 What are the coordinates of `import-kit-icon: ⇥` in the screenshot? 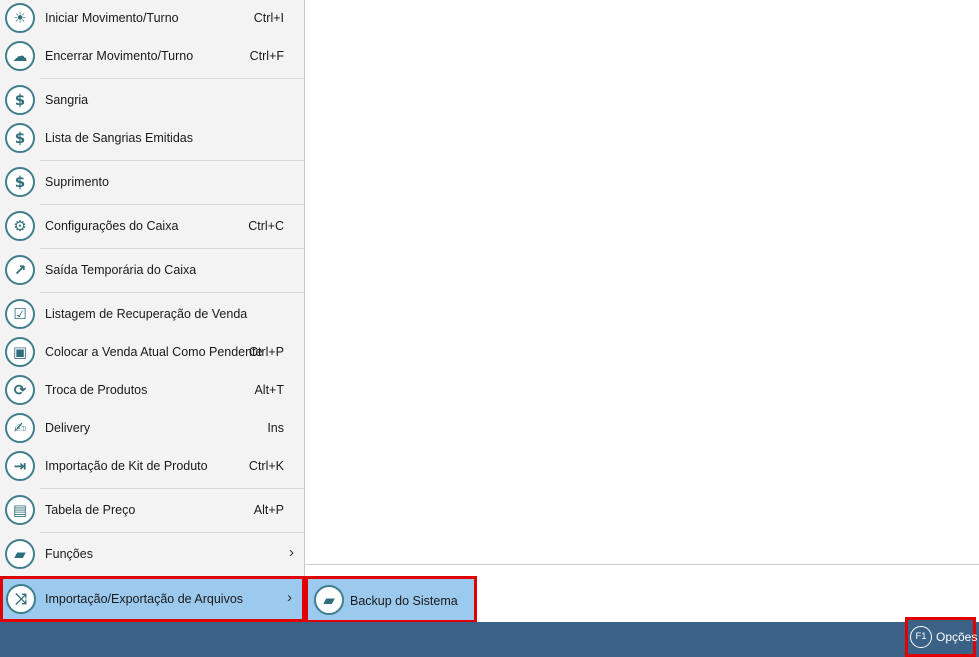 It's located at (20, 466).